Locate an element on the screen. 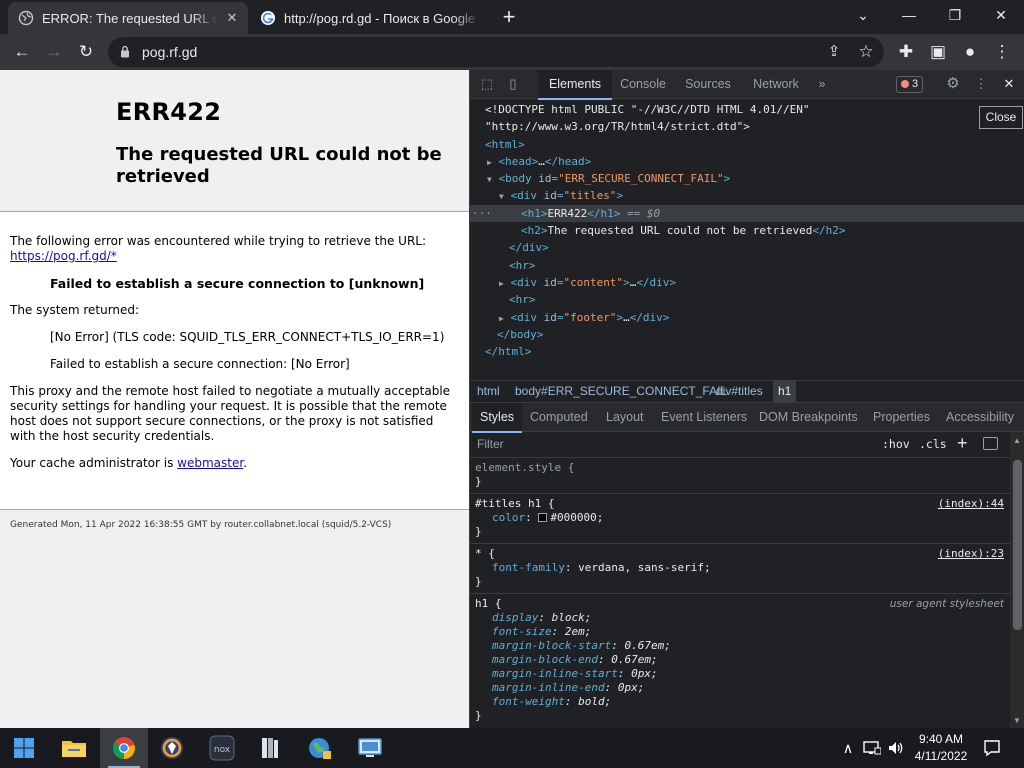  breadcrumb-body: body#ERR_SECURE_CONNECT_FAIL is located at coordinates (621, 391).